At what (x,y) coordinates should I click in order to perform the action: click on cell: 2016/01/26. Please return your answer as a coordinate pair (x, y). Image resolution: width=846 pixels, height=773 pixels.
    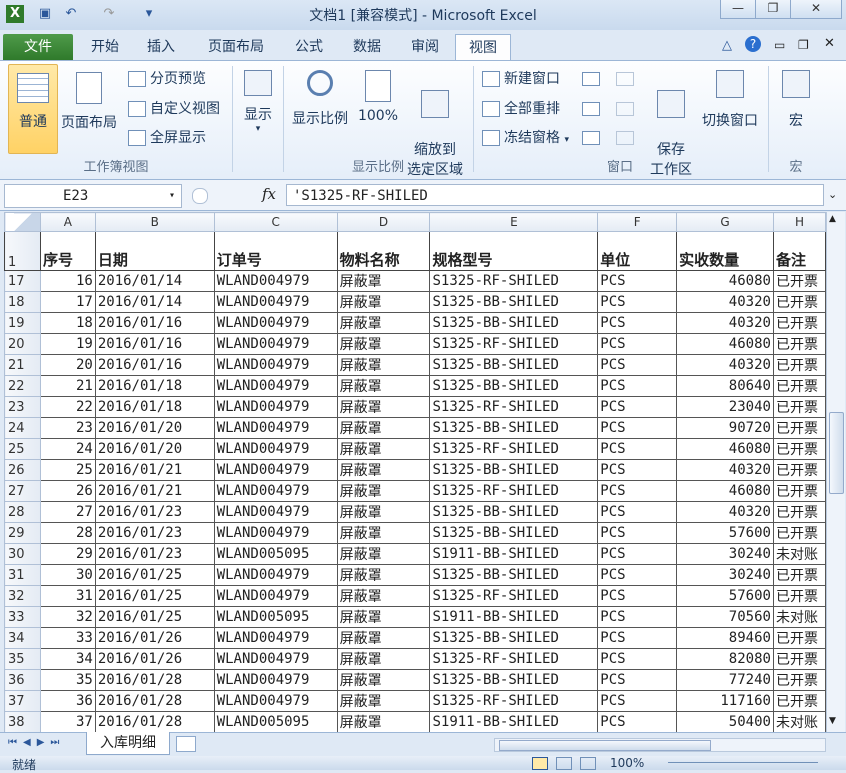
    Looking at the image, I should click on (154, 638).